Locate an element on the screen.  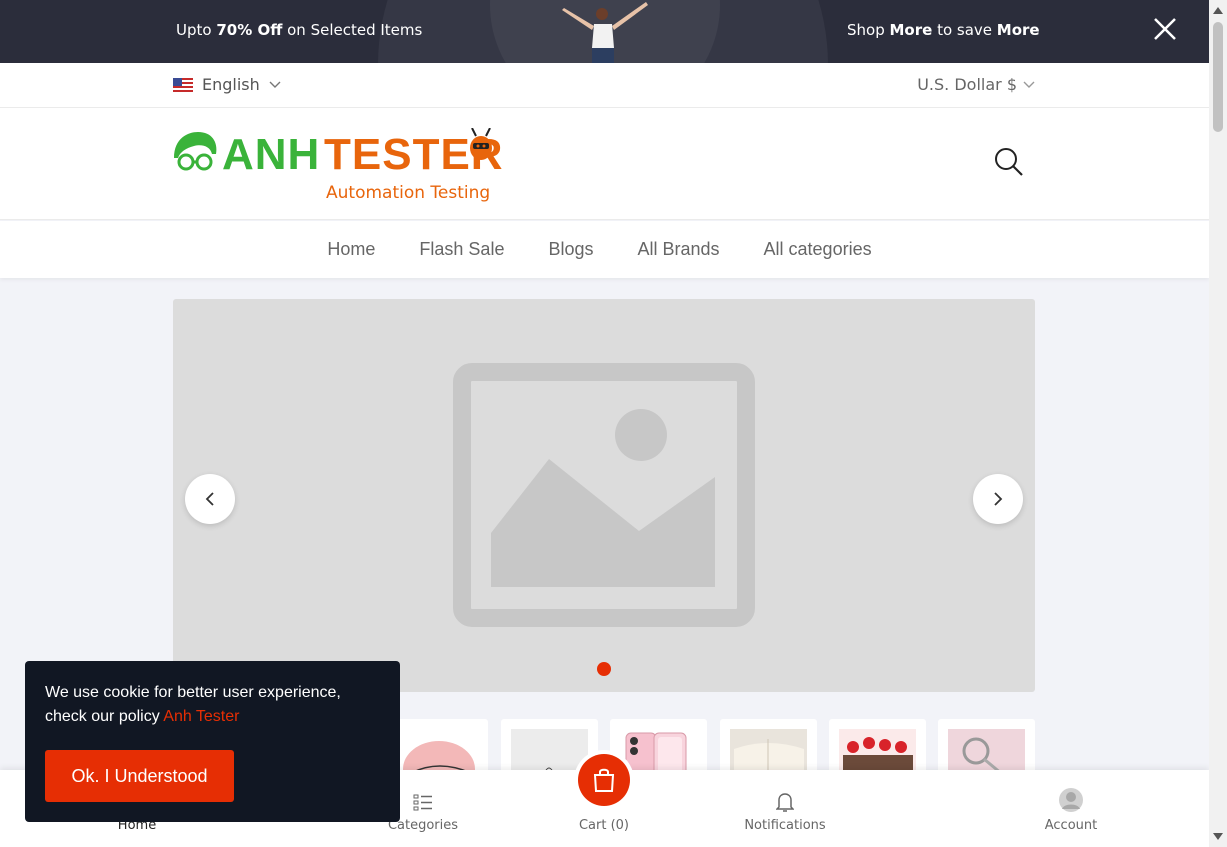
us-flag-icon is located at coordinates (183, 84).